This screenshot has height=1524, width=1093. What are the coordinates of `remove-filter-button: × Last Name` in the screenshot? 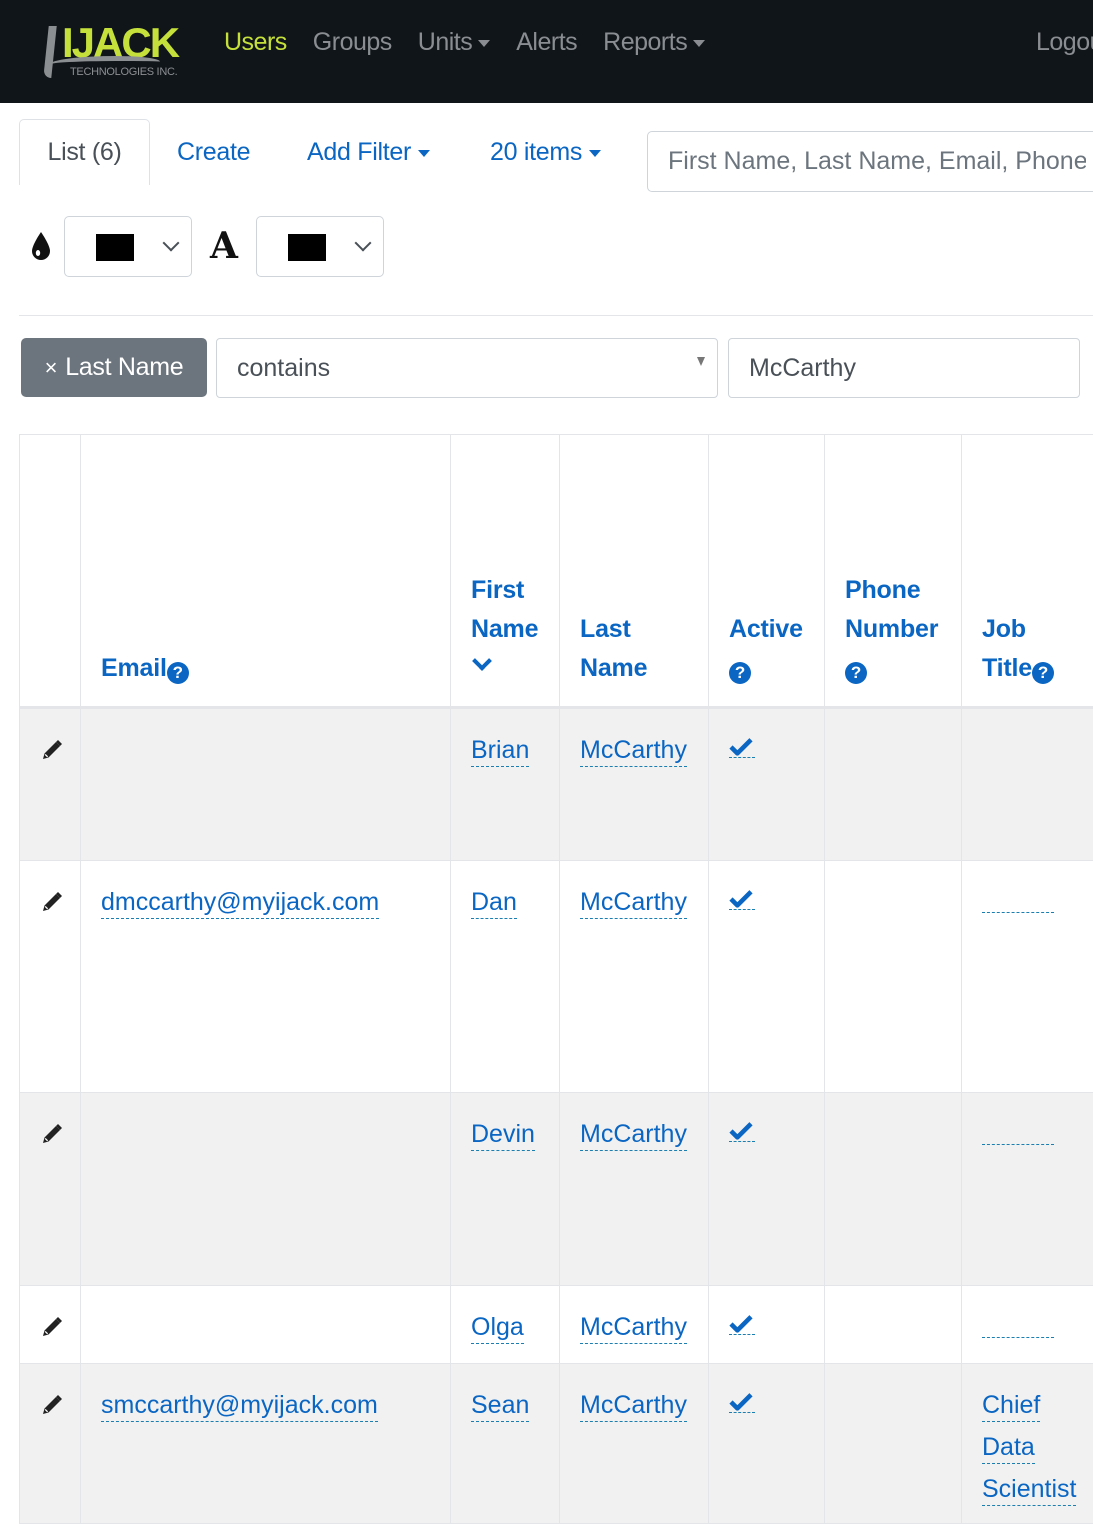 It's located at (114, 367).